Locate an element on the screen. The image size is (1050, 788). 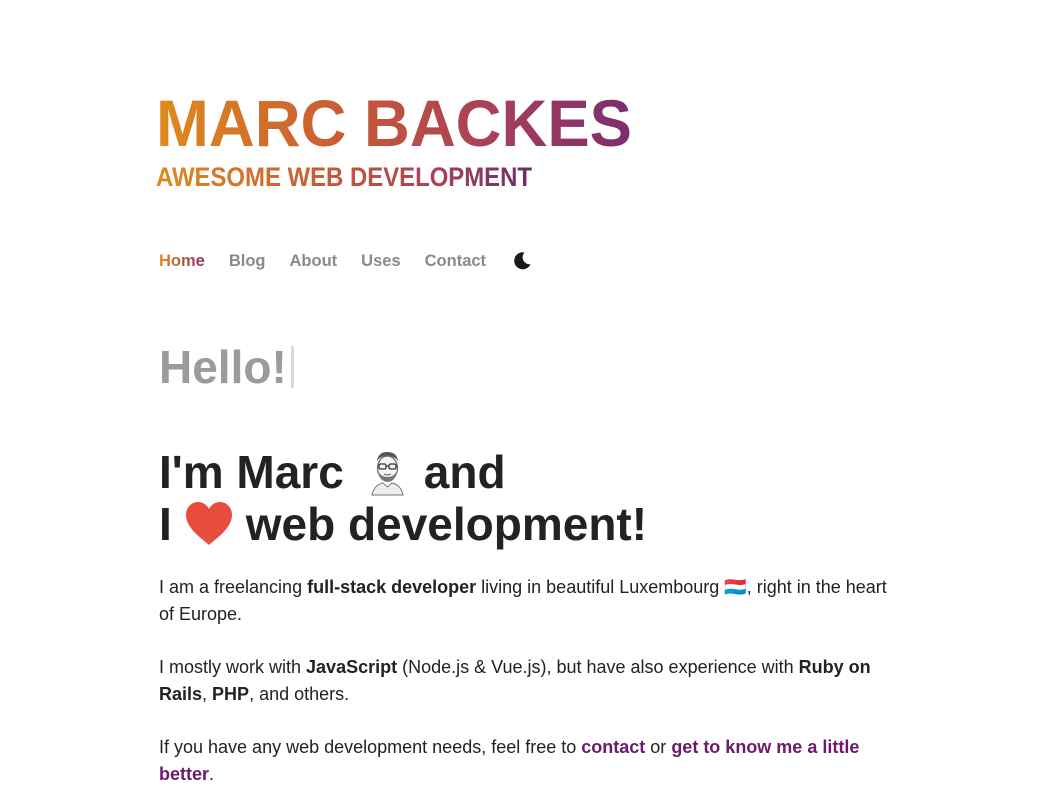
nav-item-contact: Contact is located at coordinates (455, 261).